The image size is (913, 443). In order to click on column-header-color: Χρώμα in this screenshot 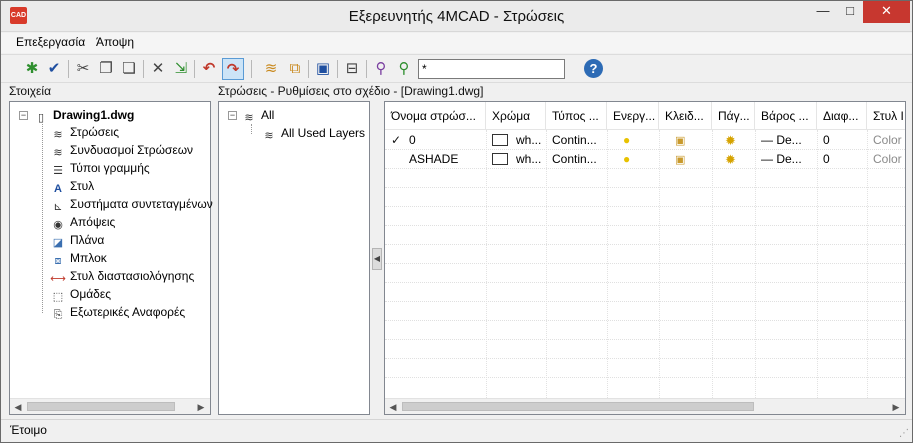, I will do `click(516, 116)`.